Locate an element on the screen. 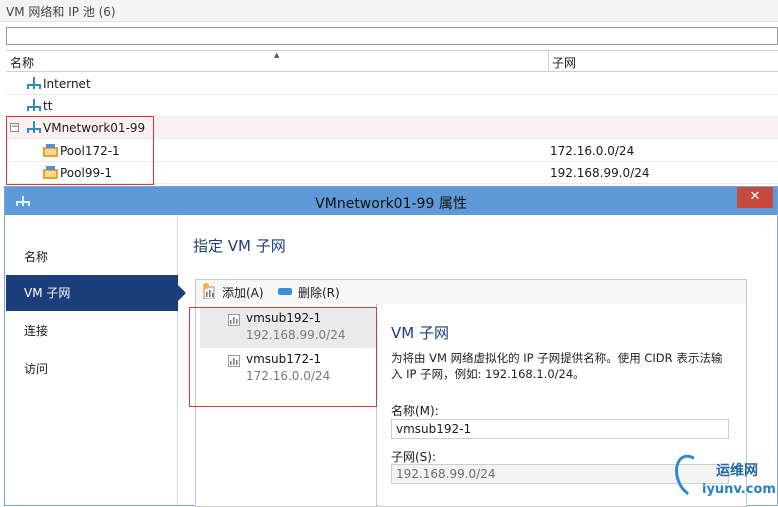  dialog-title: VMnetwork01-99 属性 is located at coordinates (391, 204).